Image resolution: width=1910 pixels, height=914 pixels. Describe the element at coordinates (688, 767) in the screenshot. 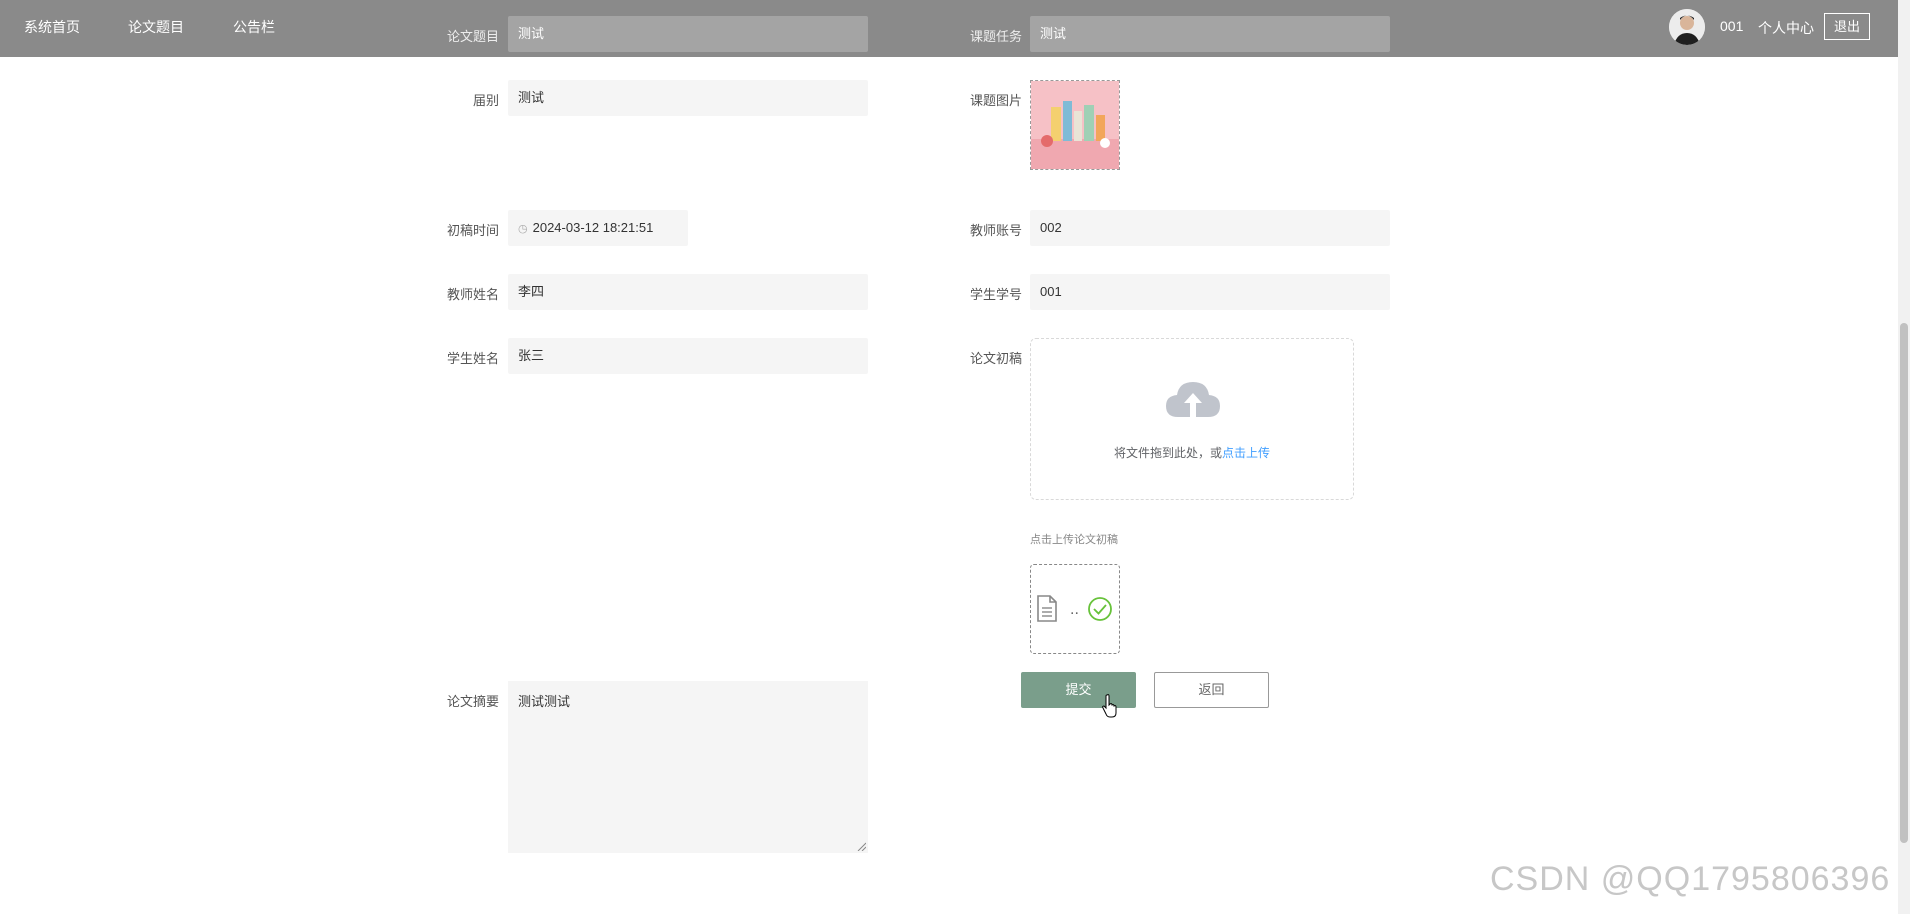

I see `abstract-textarea: 测试测试` at that location.